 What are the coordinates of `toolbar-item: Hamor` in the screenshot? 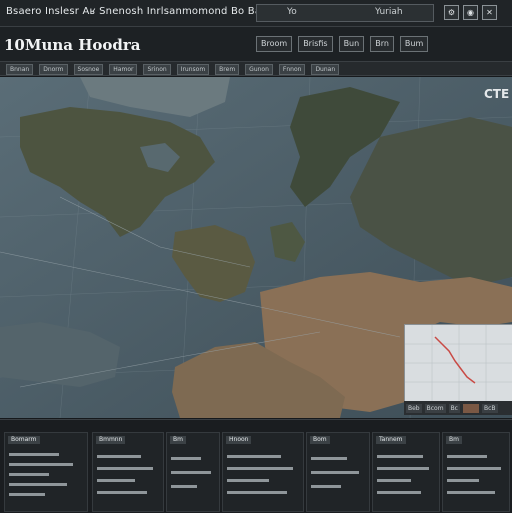 It's located at (123, 69).